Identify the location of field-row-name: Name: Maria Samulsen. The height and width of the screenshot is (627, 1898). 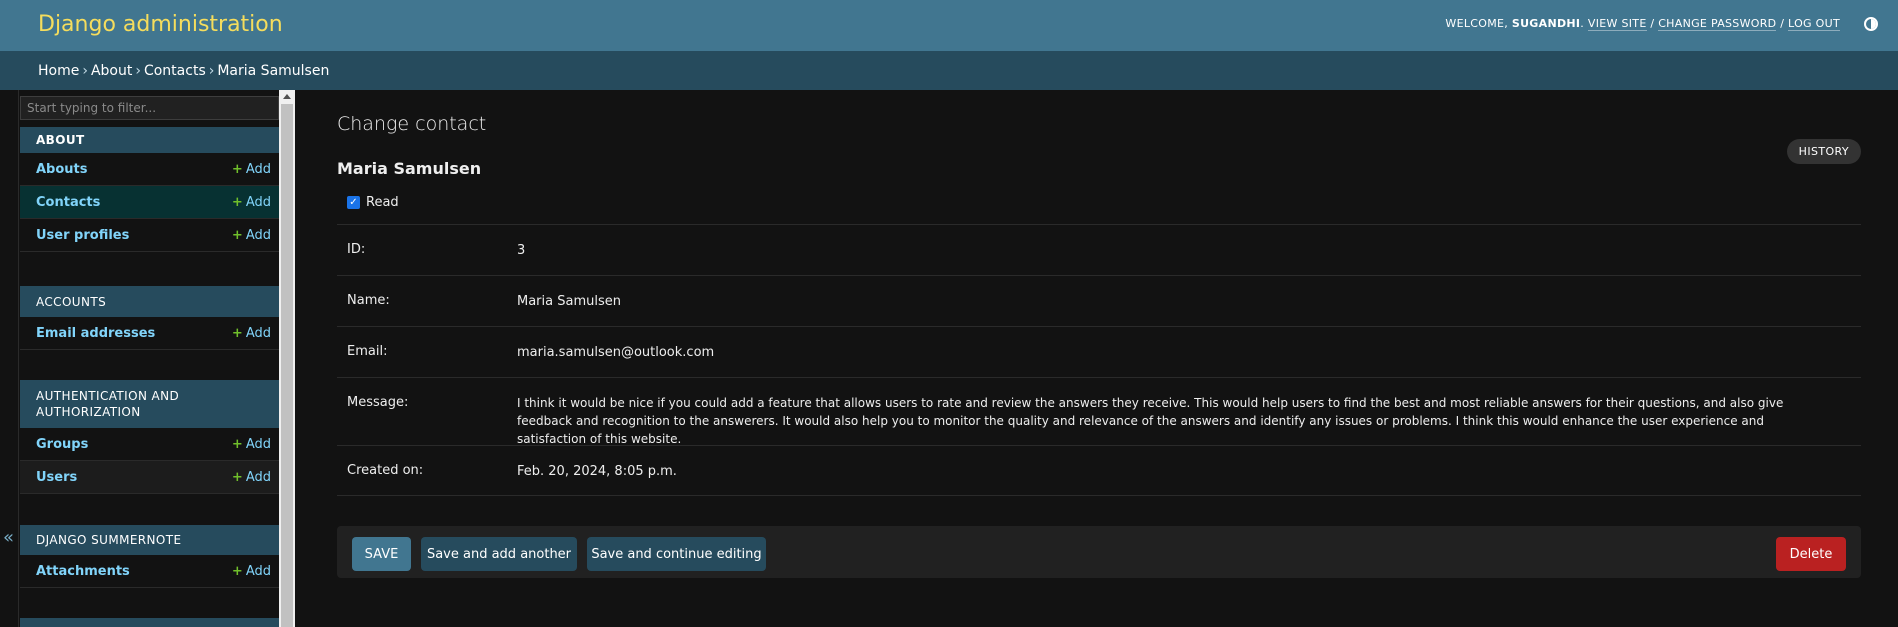
(1099, 300).